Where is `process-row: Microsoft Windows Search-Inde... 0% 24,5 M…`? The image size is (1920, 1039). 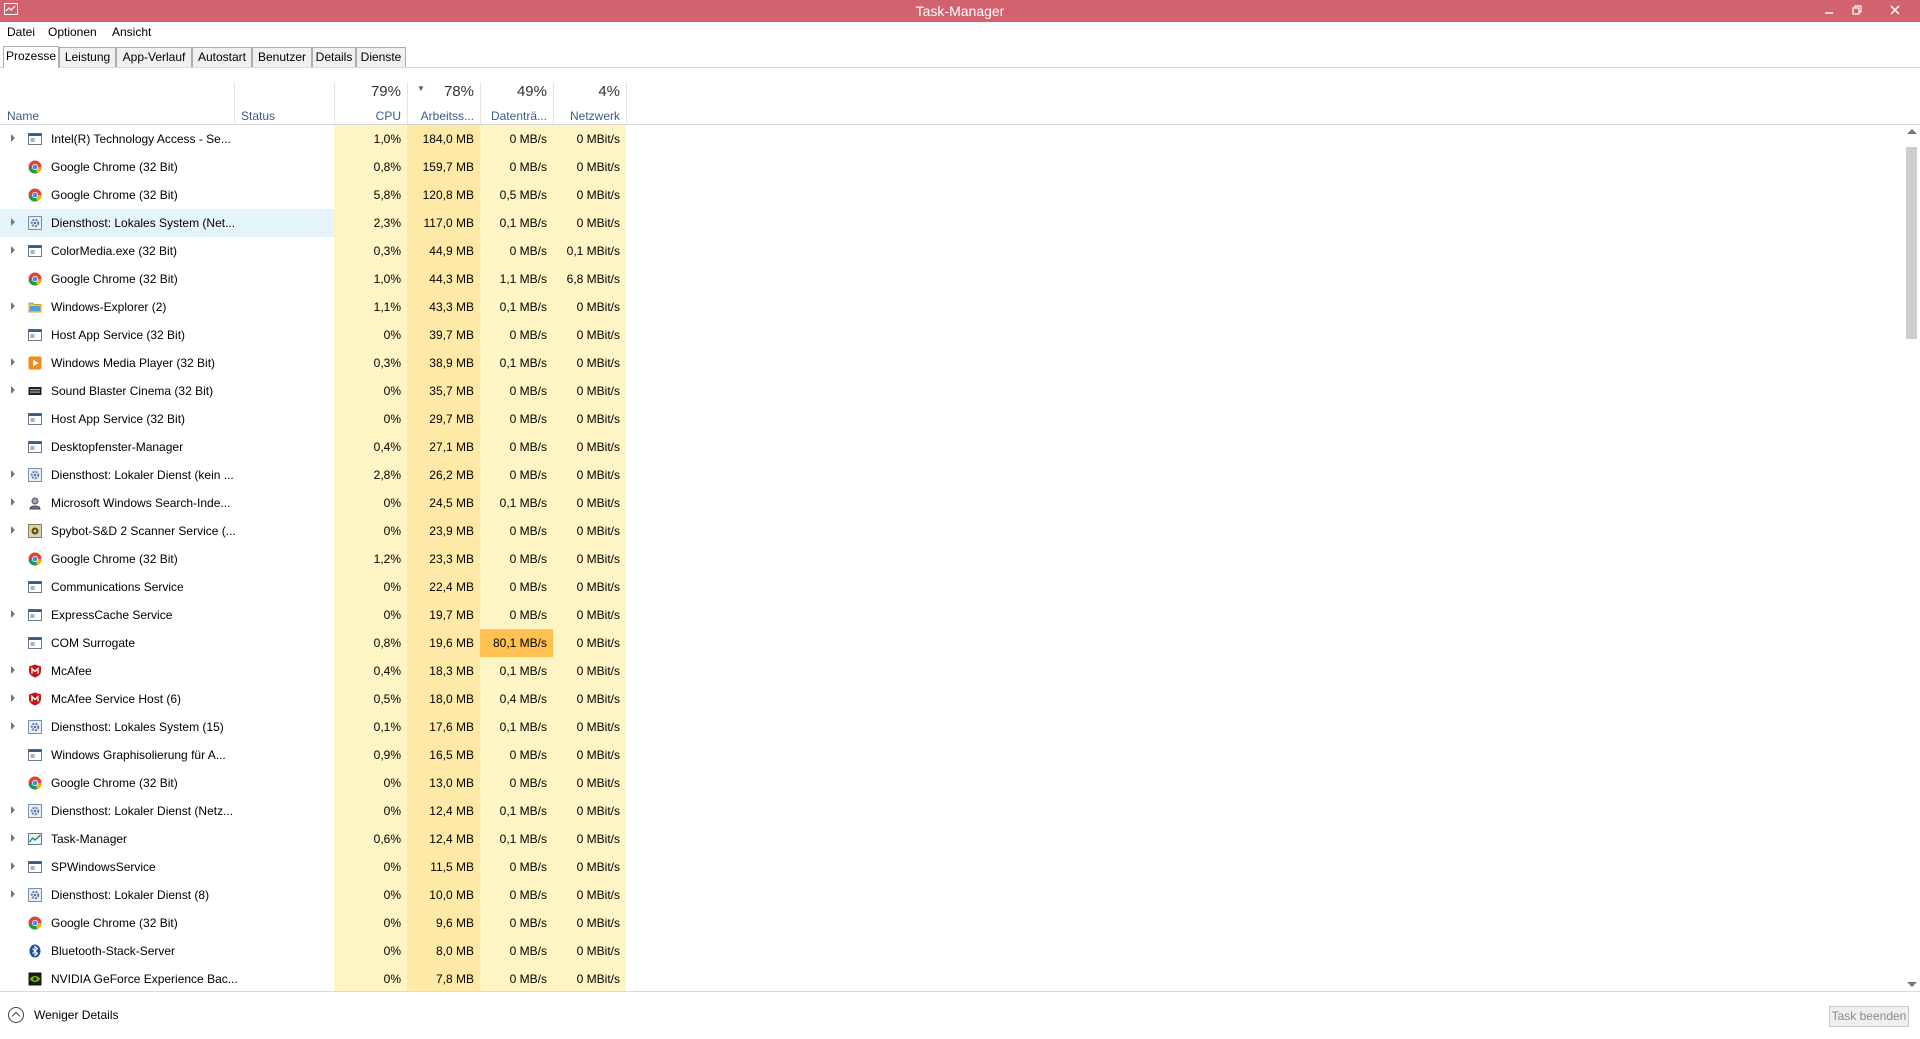
process-row: Microsoft Windows Search-Inde... 0% 24,5 M… is located at coordinates (951, 503).